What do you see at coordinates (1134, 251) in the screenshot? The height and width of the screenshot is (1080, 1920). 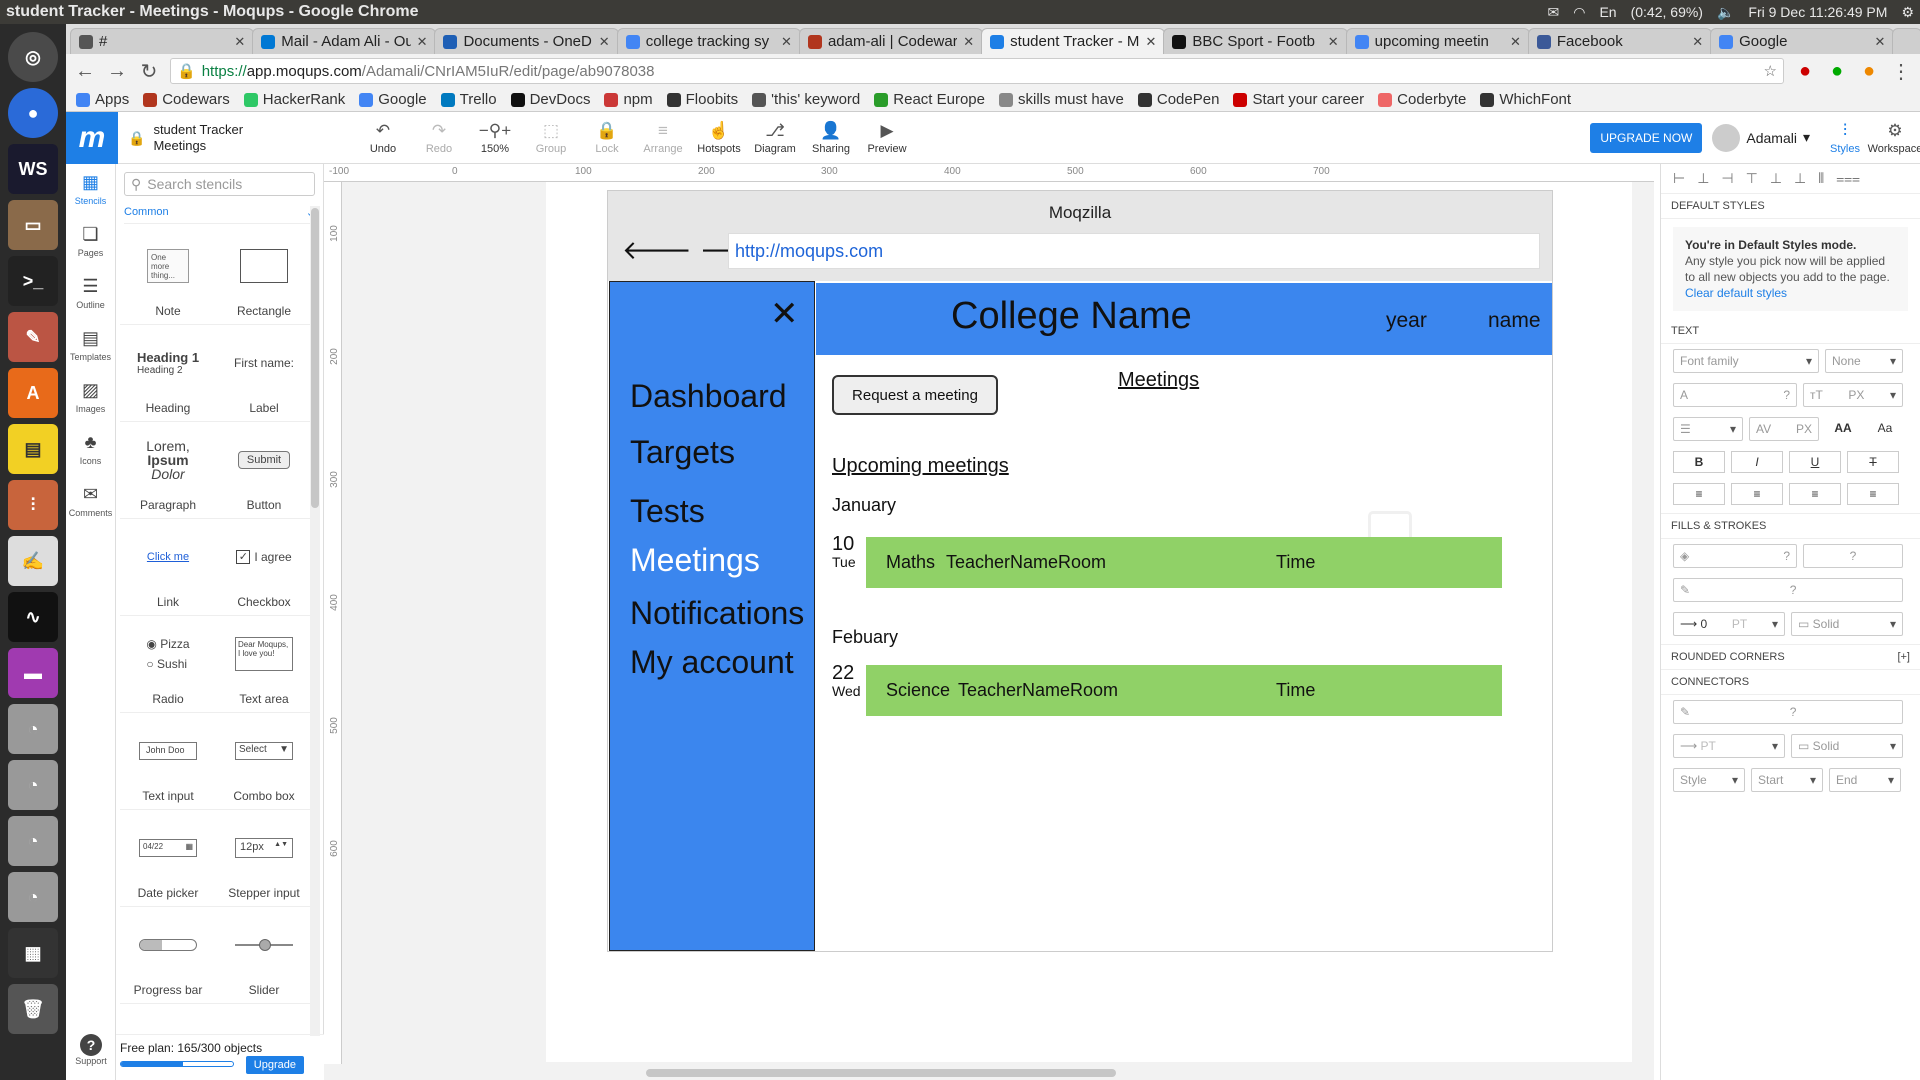 I see `mockup-url-field: http://moqups.com` at bounding box center [1134, 251].